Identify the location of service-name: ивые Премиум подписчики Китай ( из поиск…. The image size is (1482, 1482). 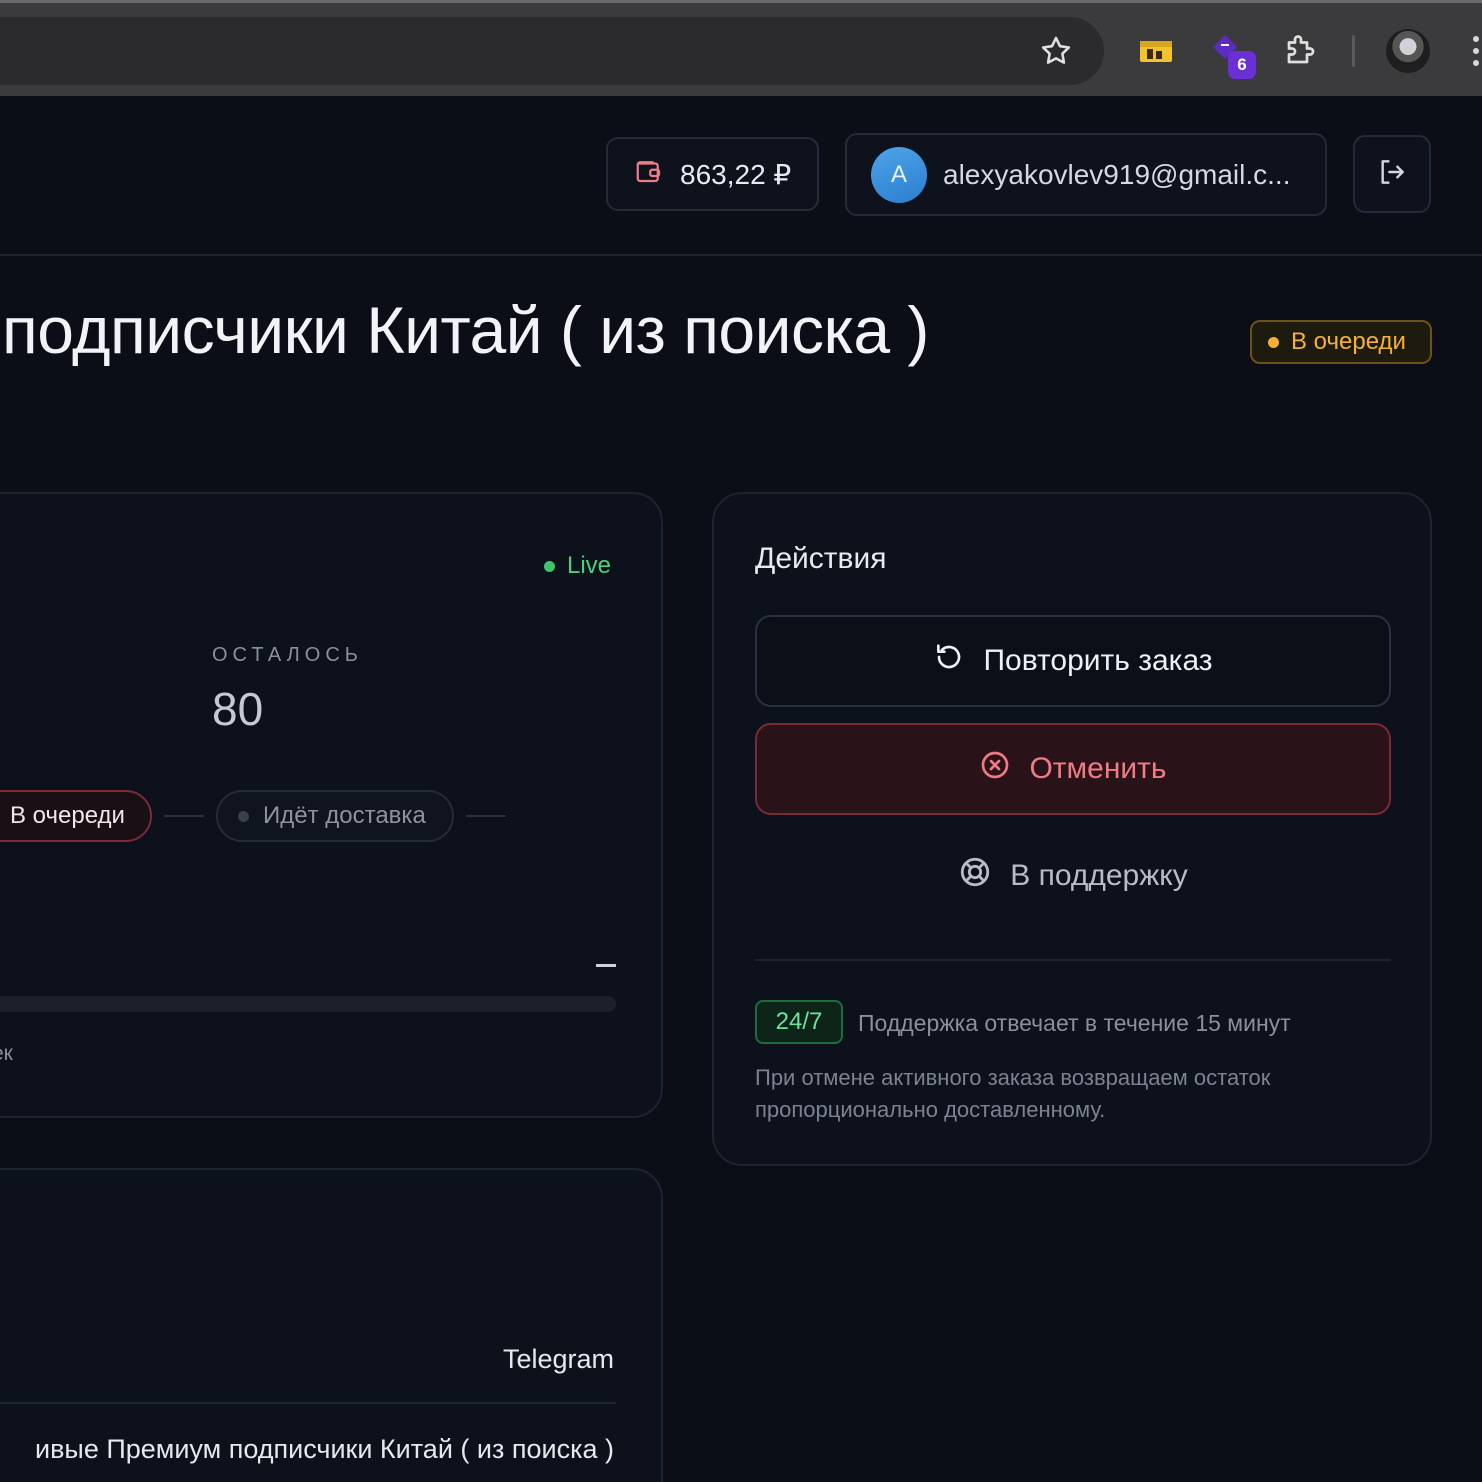
(324, 1449).